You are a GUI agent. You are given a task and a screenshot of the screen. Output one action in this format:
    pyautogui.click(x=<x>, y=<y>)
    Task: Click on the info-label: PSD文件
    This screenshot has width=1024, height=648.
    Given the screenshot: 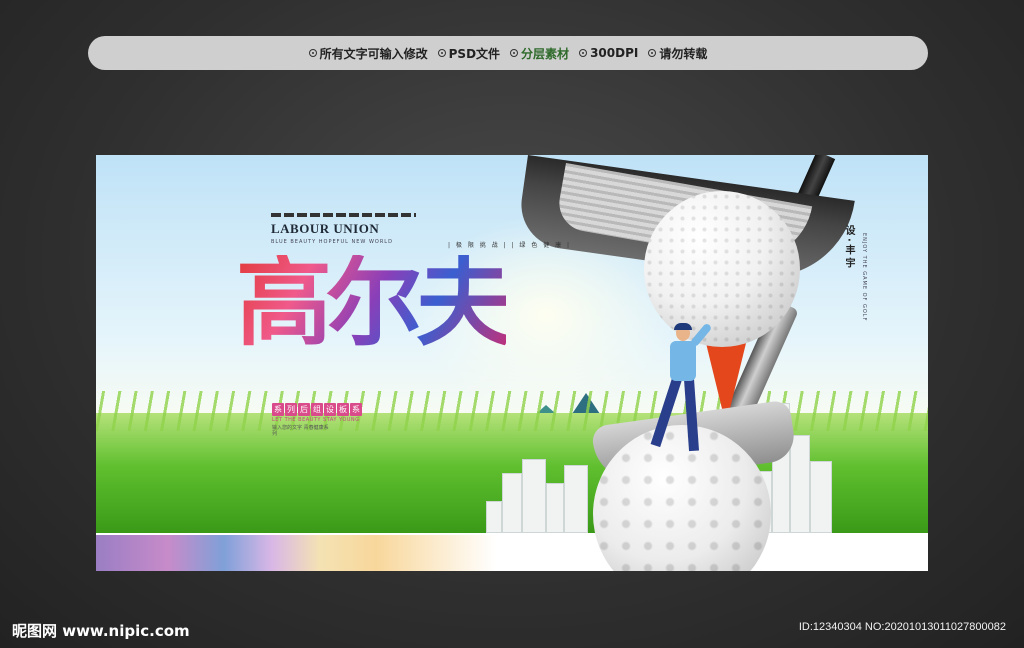 What is the action you would take?
    pyautogui.click(x=474, y=53)
    